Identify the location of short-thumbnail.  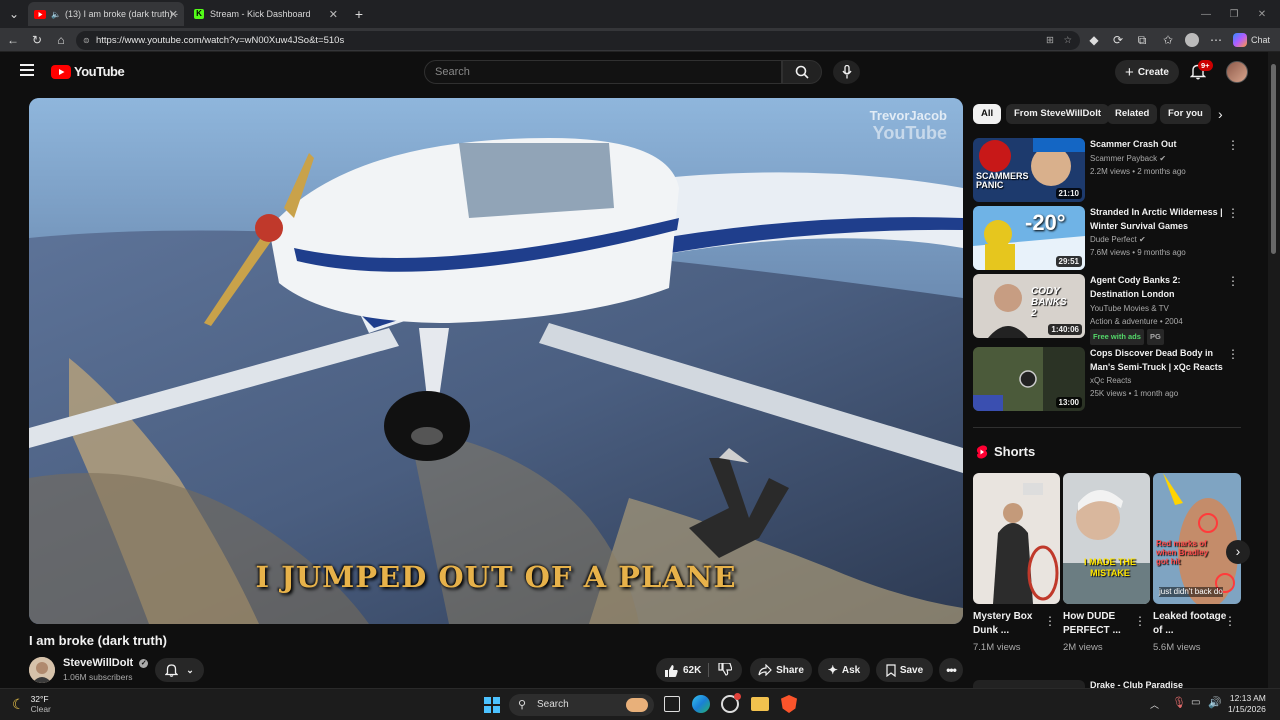
(1016, 538).